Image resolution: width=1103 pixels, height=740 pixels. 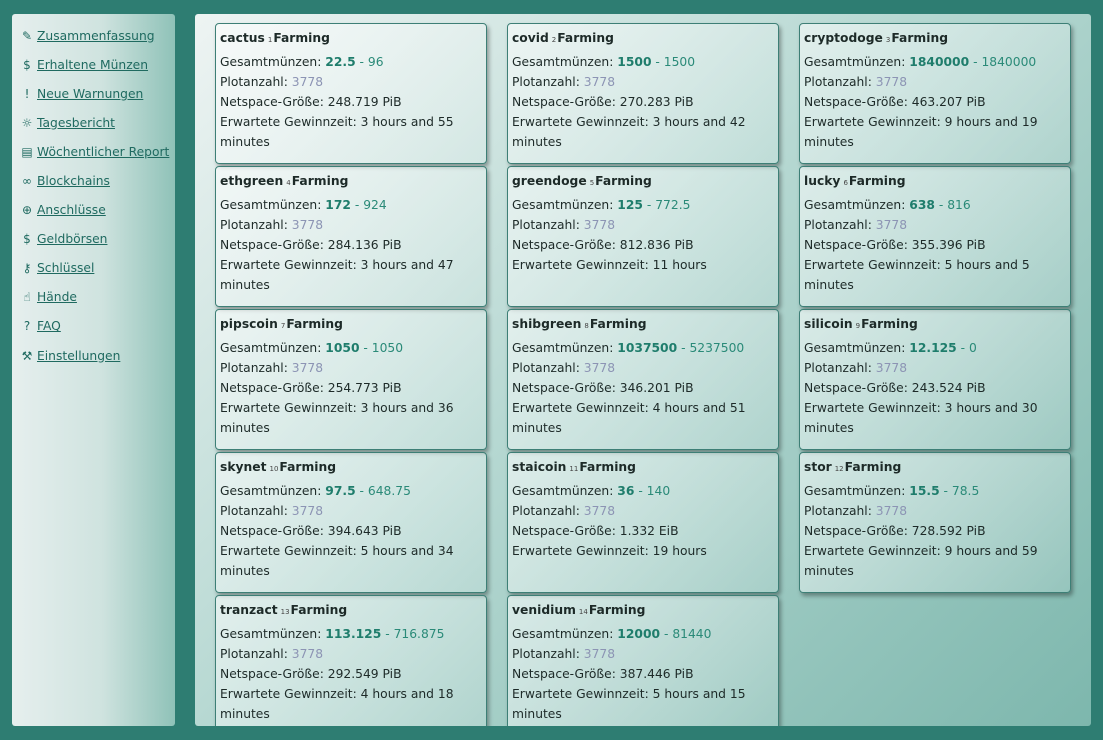 What do you see at coordinates (643, 634) in the screenshot?
I see `total-coins-row: Gesamtmünzen: 12000 - 81440` at bounding box center [643, 634].